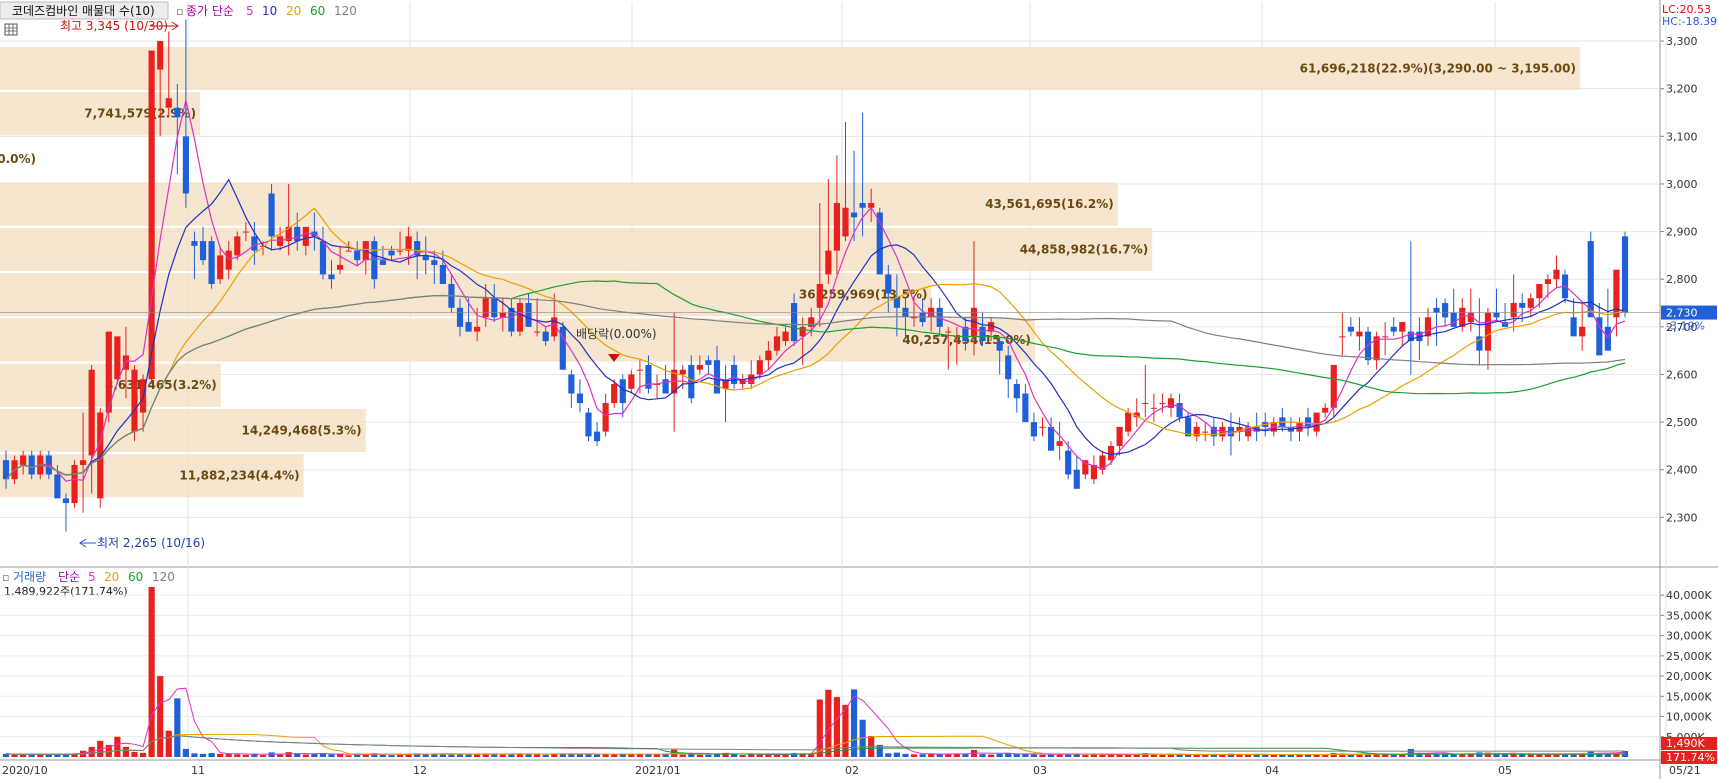 The image size is (1718, 779). What do you see at coordinates (1682, 422) in the screenshot?
I see `y-tick-label: 2,500` at bounding box center [1682, 422].